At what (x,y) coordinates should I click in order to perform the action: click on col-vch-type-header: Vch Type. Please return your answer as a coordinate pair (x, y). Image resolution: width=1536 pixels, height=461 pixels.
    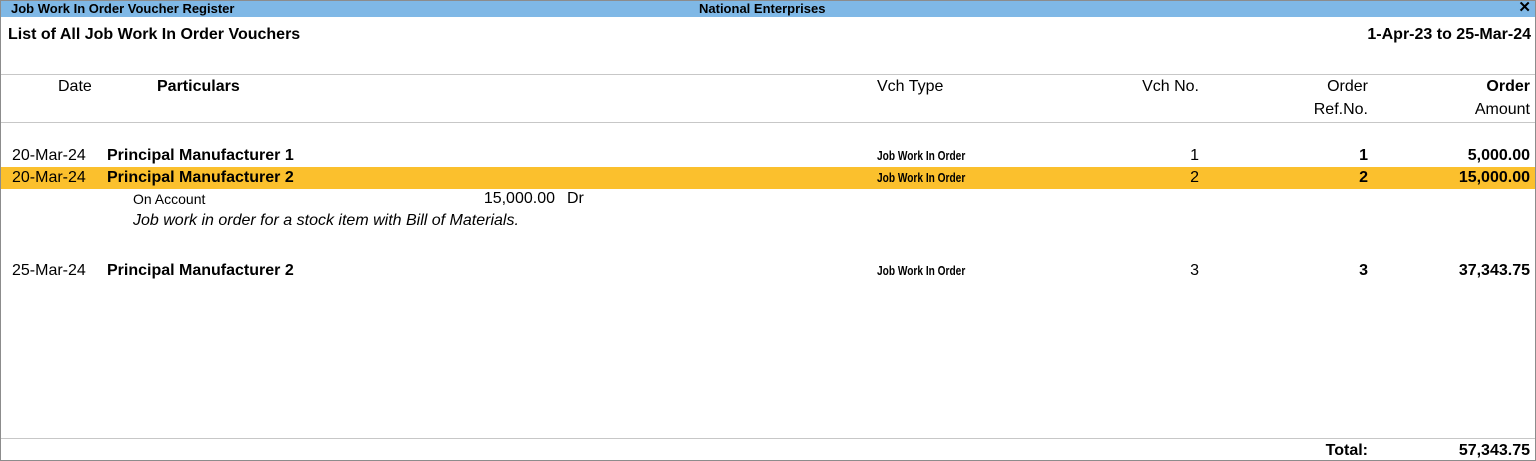
    Looking at the image, I should click on (910, 86).